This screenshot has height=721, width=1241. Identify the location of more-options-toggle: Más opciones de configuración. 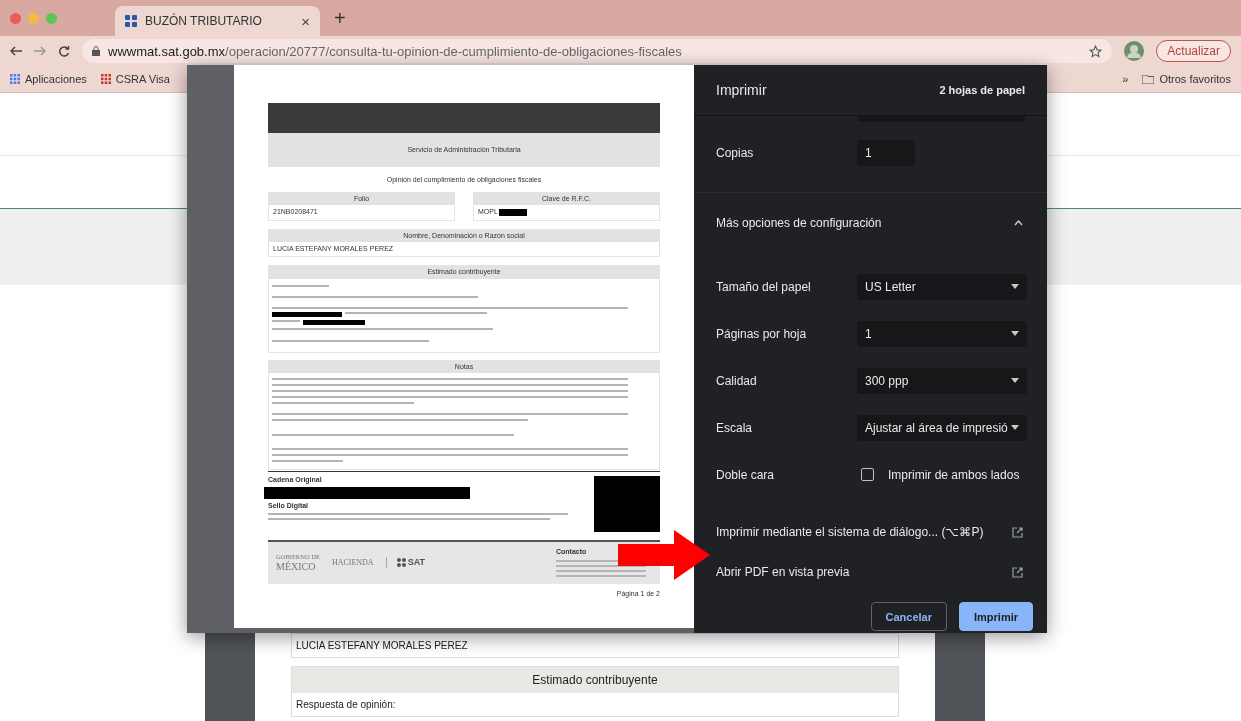
(870, 223).